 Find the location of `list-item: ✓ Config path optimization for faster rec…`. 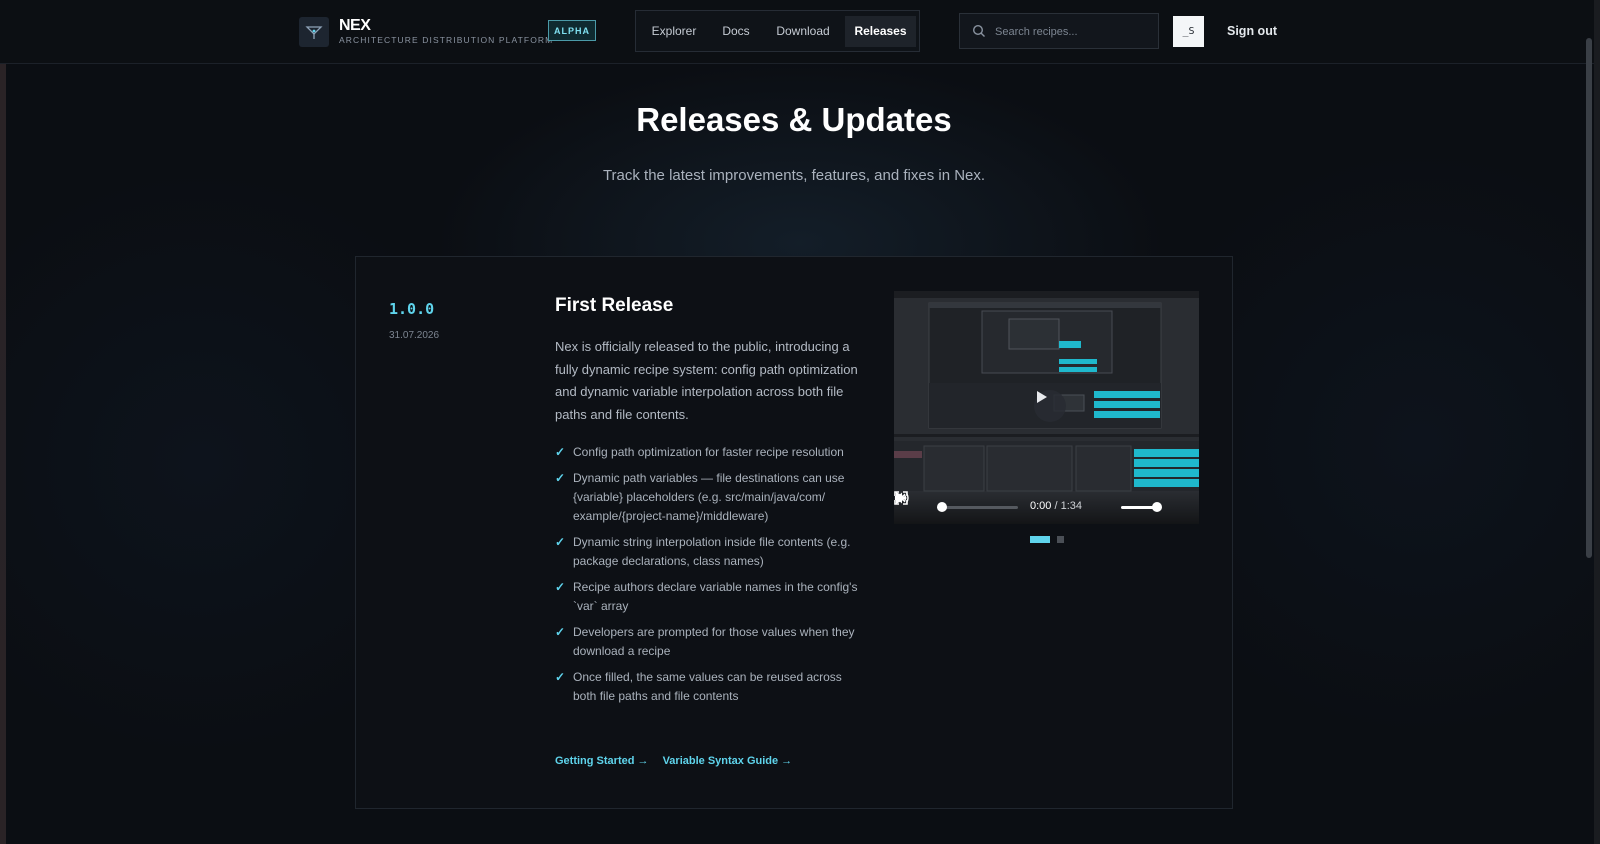

list-item: ✓ Config path optimization for faster rec… is located at coordinates (710, 452).